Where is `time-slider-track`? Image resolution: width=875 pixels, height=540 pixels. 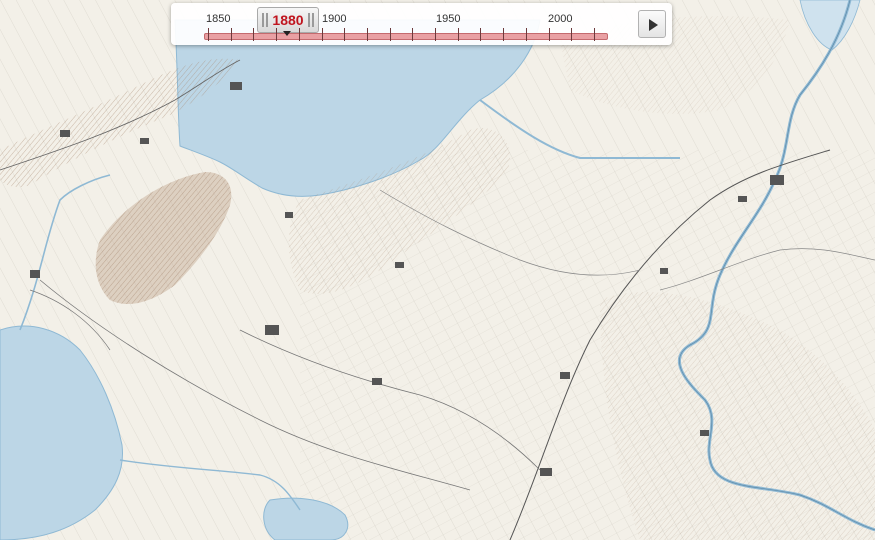
time-slider-track is located at coordinates (406, 36).